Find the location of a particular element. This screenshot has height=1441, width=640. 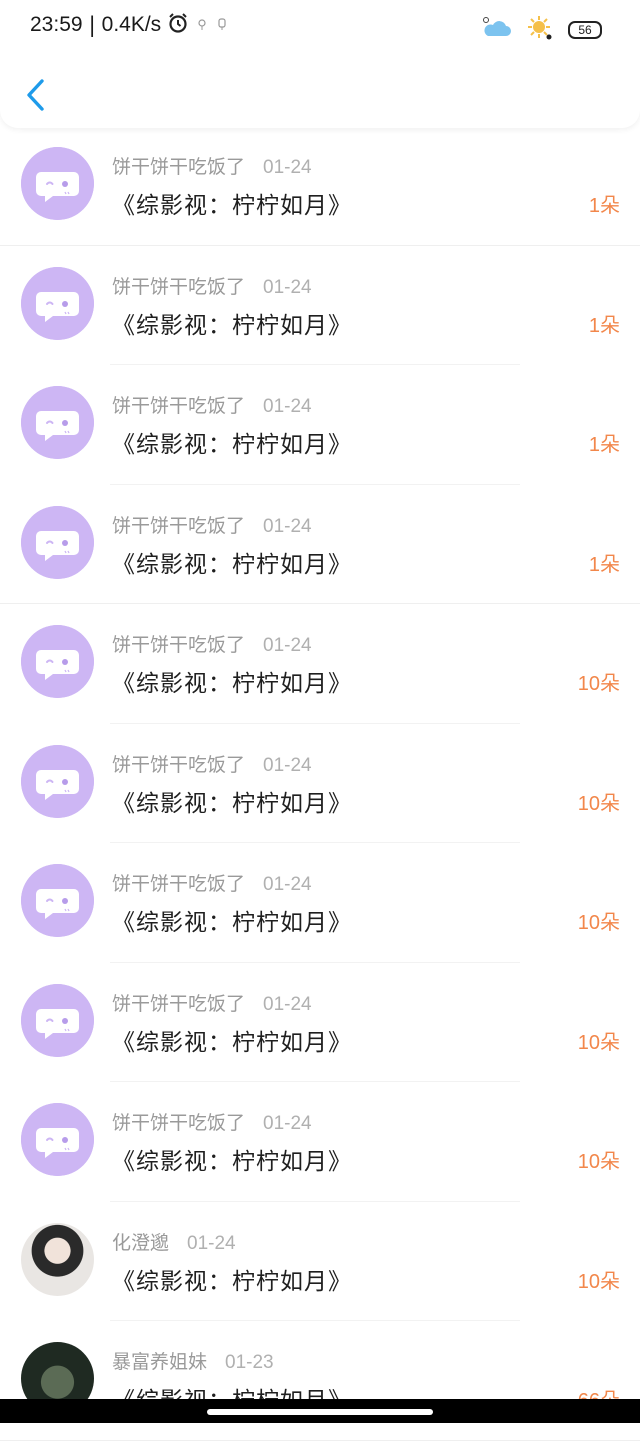

status-bar-left: 23:59 | 0.4K/s is located at coordinates (129, 25).